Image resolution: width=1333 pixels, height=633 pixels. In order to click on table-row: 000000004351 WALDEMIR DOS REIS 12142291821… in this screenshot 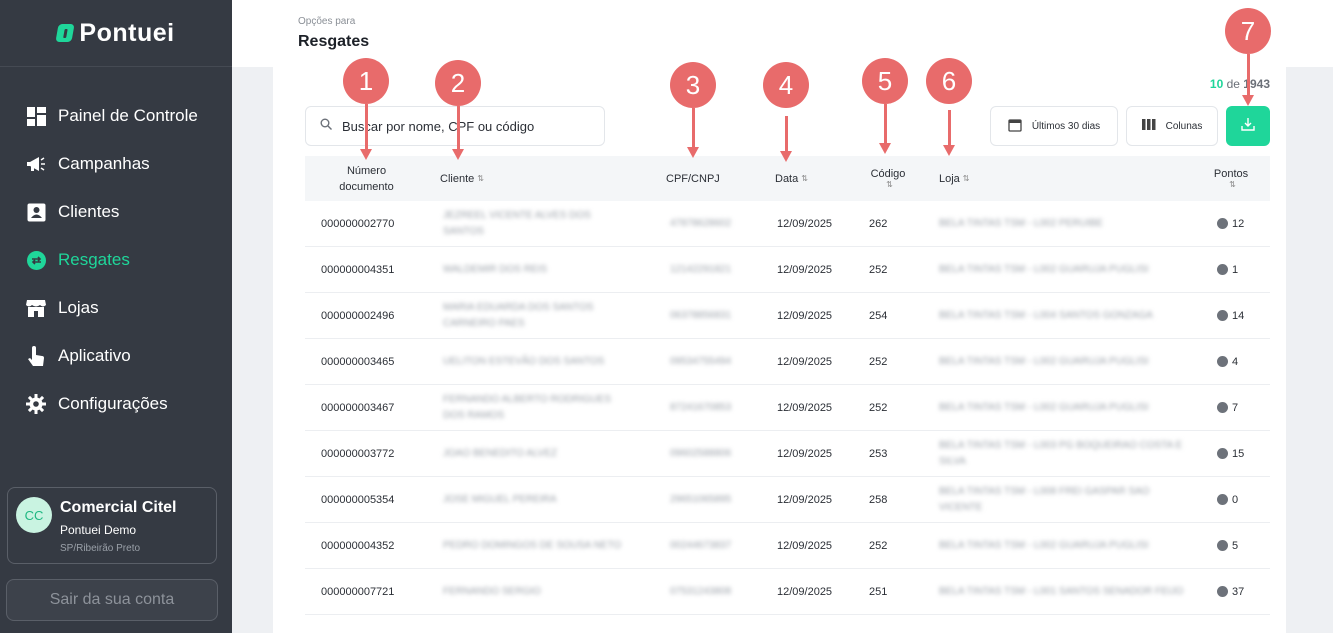, I will do `click(787, 270)`.